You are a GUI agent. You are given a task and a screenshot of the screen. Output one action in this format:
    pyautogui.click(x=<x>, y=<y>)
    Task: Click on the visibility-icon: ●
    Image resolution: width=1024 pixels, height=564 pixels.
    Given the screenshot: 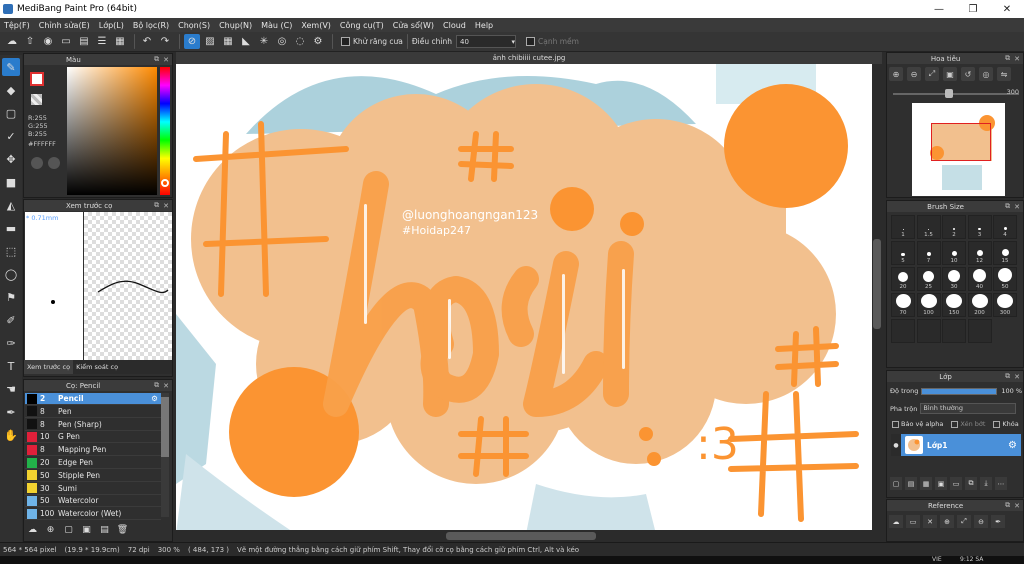 What is the action you would take?
    pyautogui.click(x=896, y=445)
    